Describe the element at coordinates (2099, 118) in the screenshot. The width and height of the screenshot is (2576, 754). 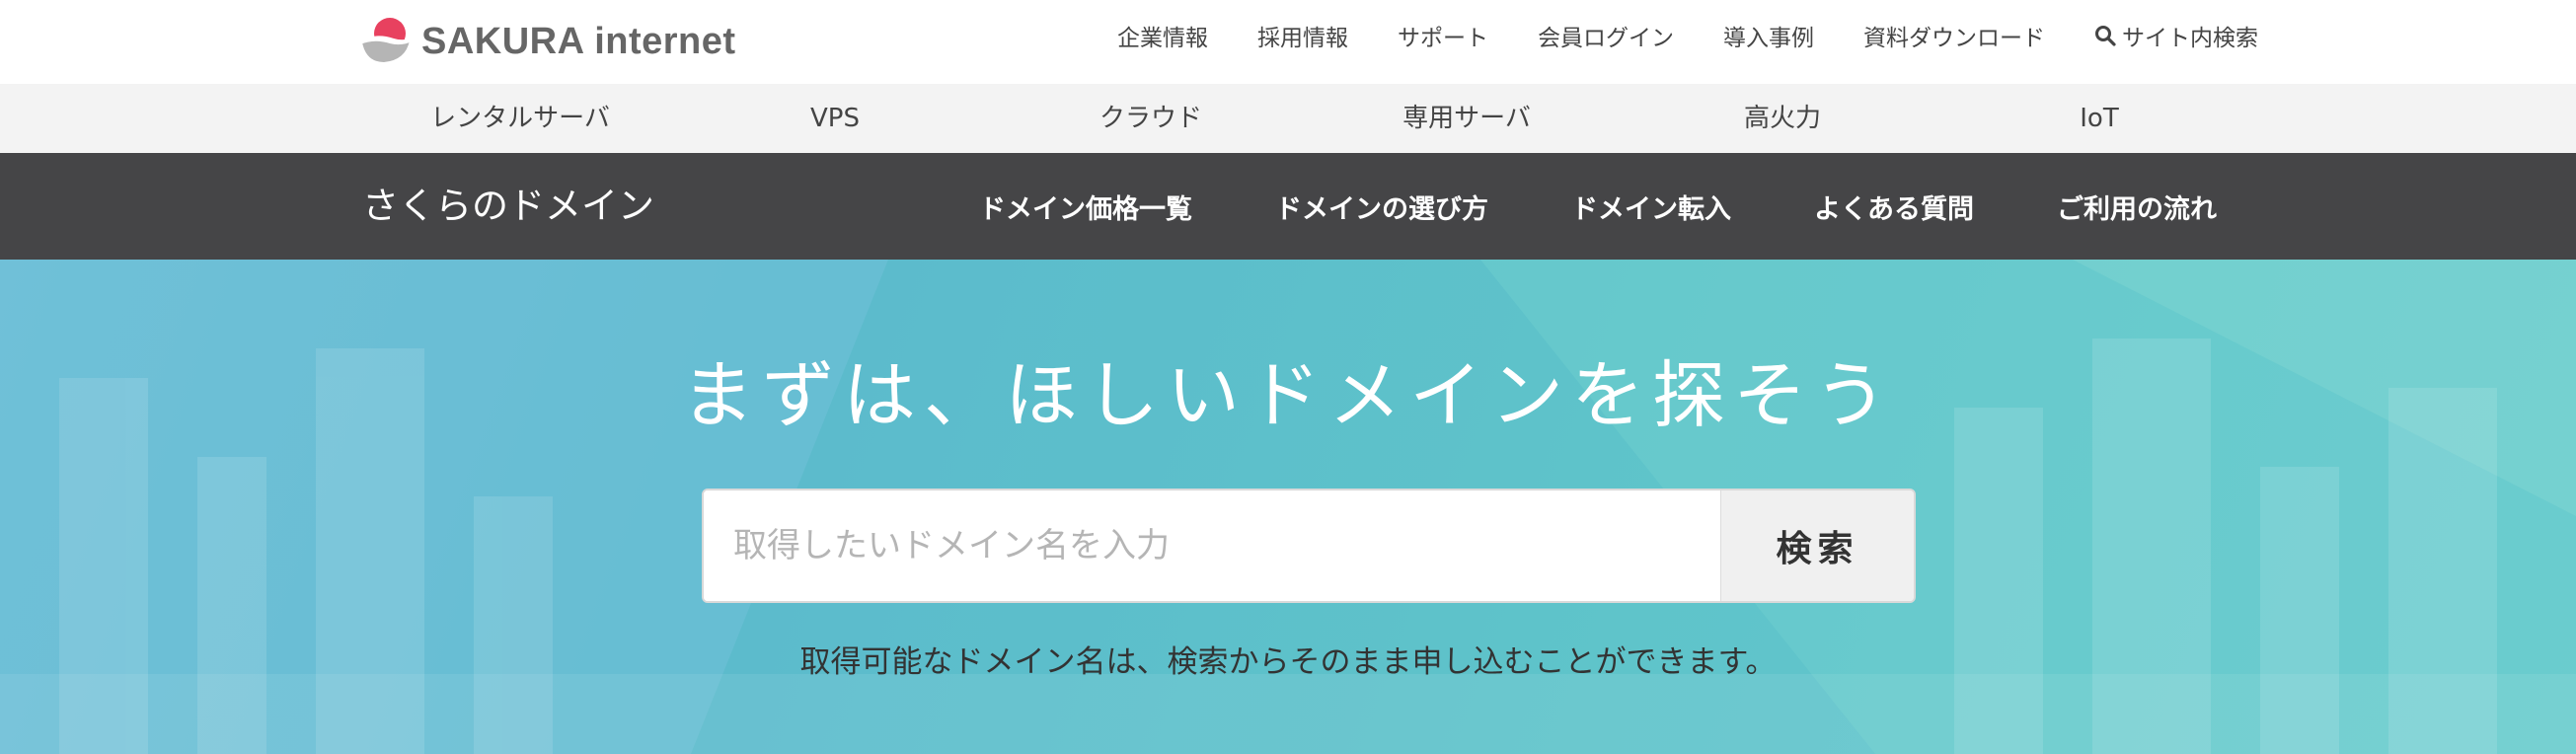
I see `service-tab-iot: IoT` at that location.